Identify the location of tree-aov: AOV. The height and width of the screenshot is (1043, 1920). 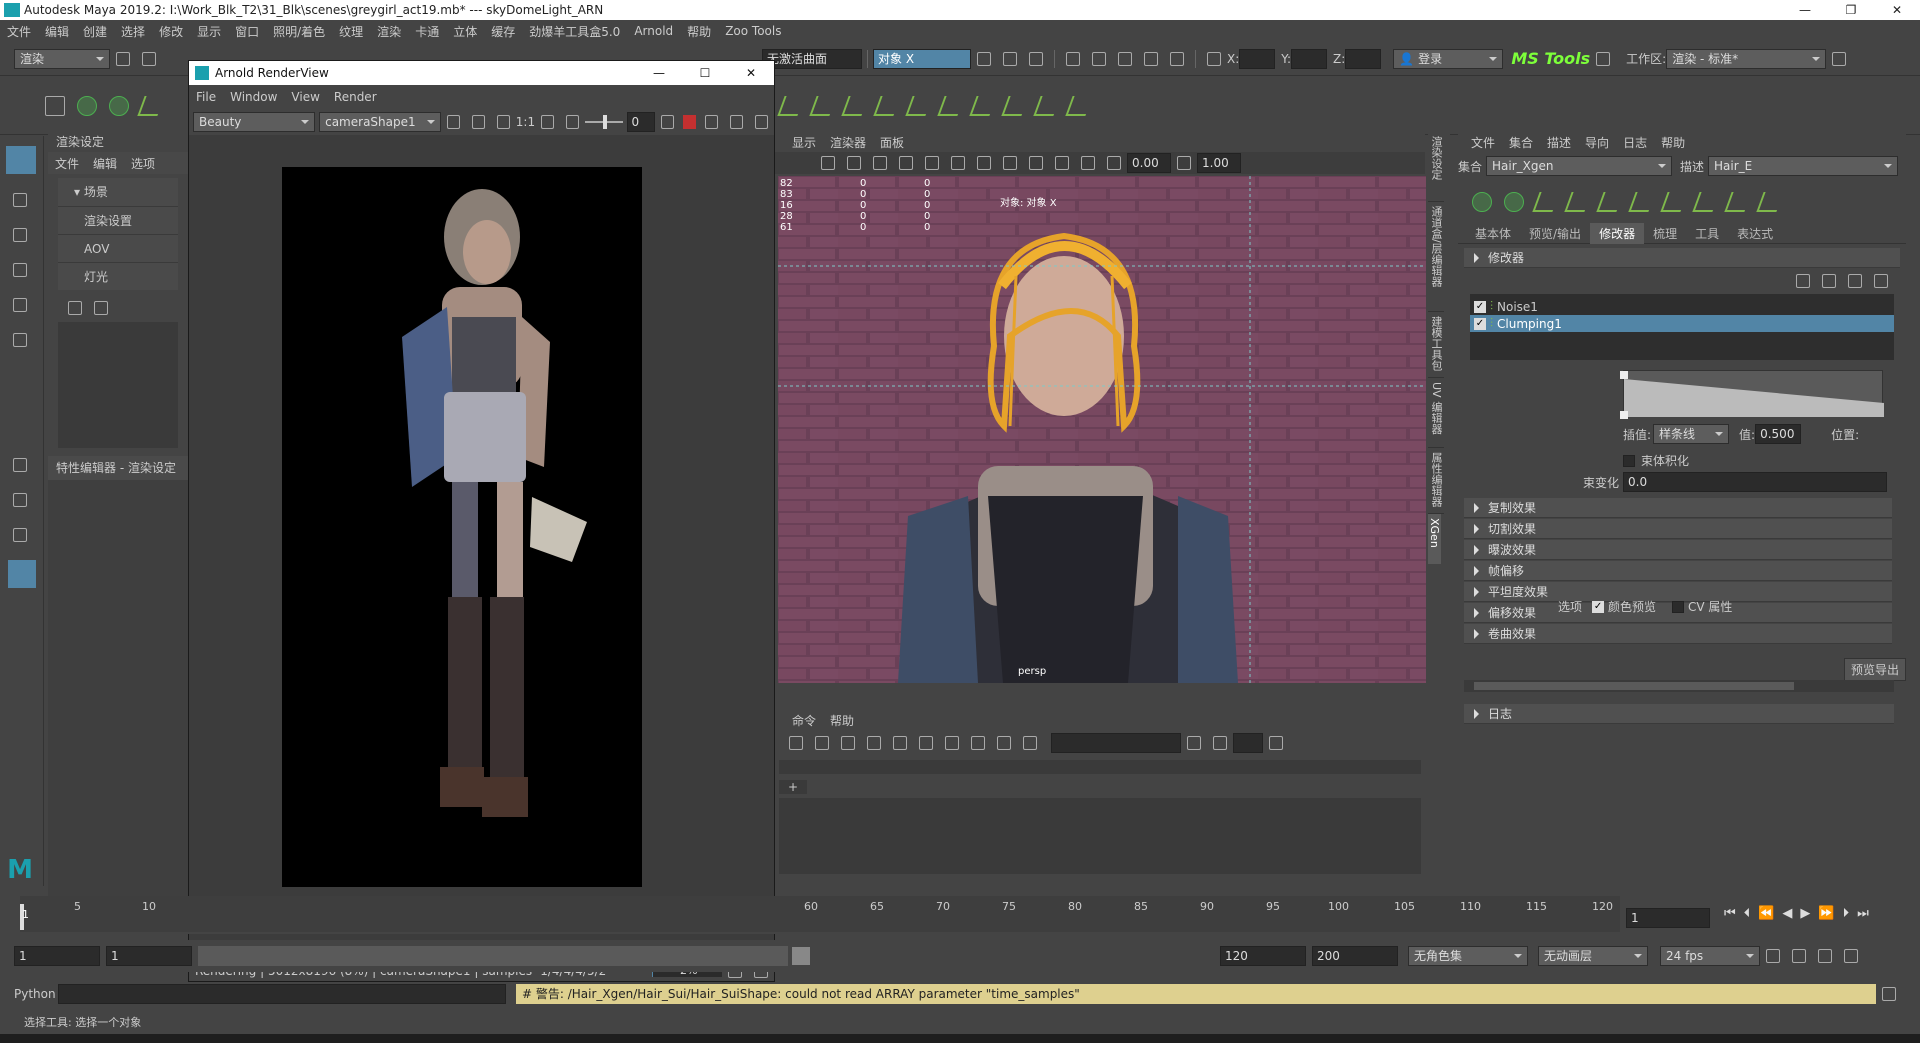
(118, 248).